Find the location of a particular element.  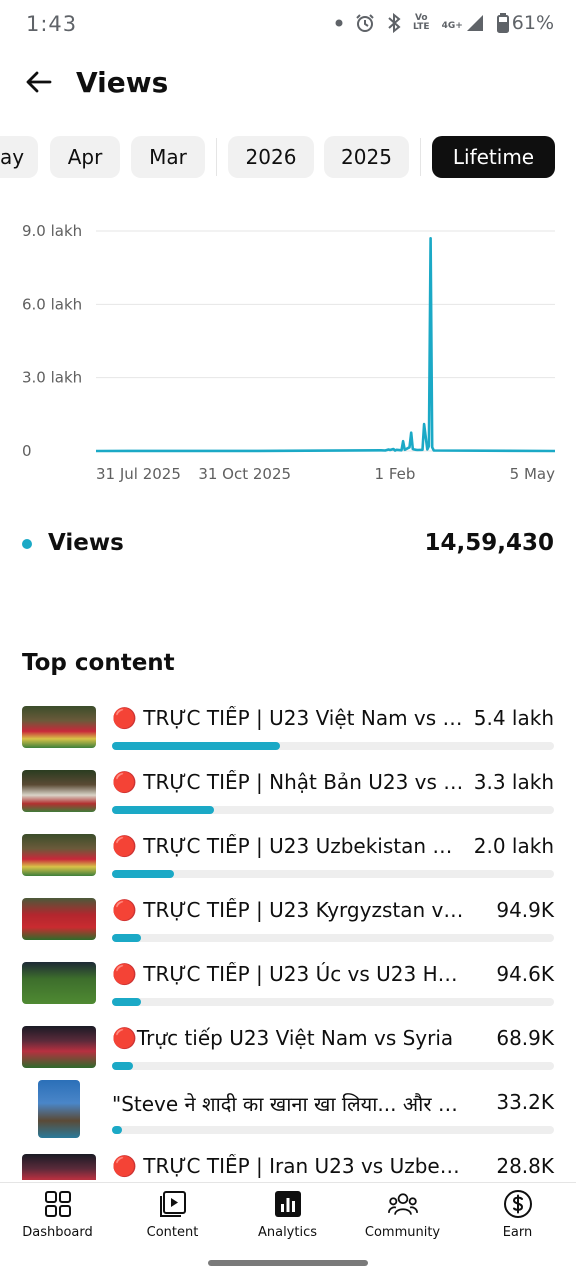

chip-may: ay is located at coordinates (19, 157).